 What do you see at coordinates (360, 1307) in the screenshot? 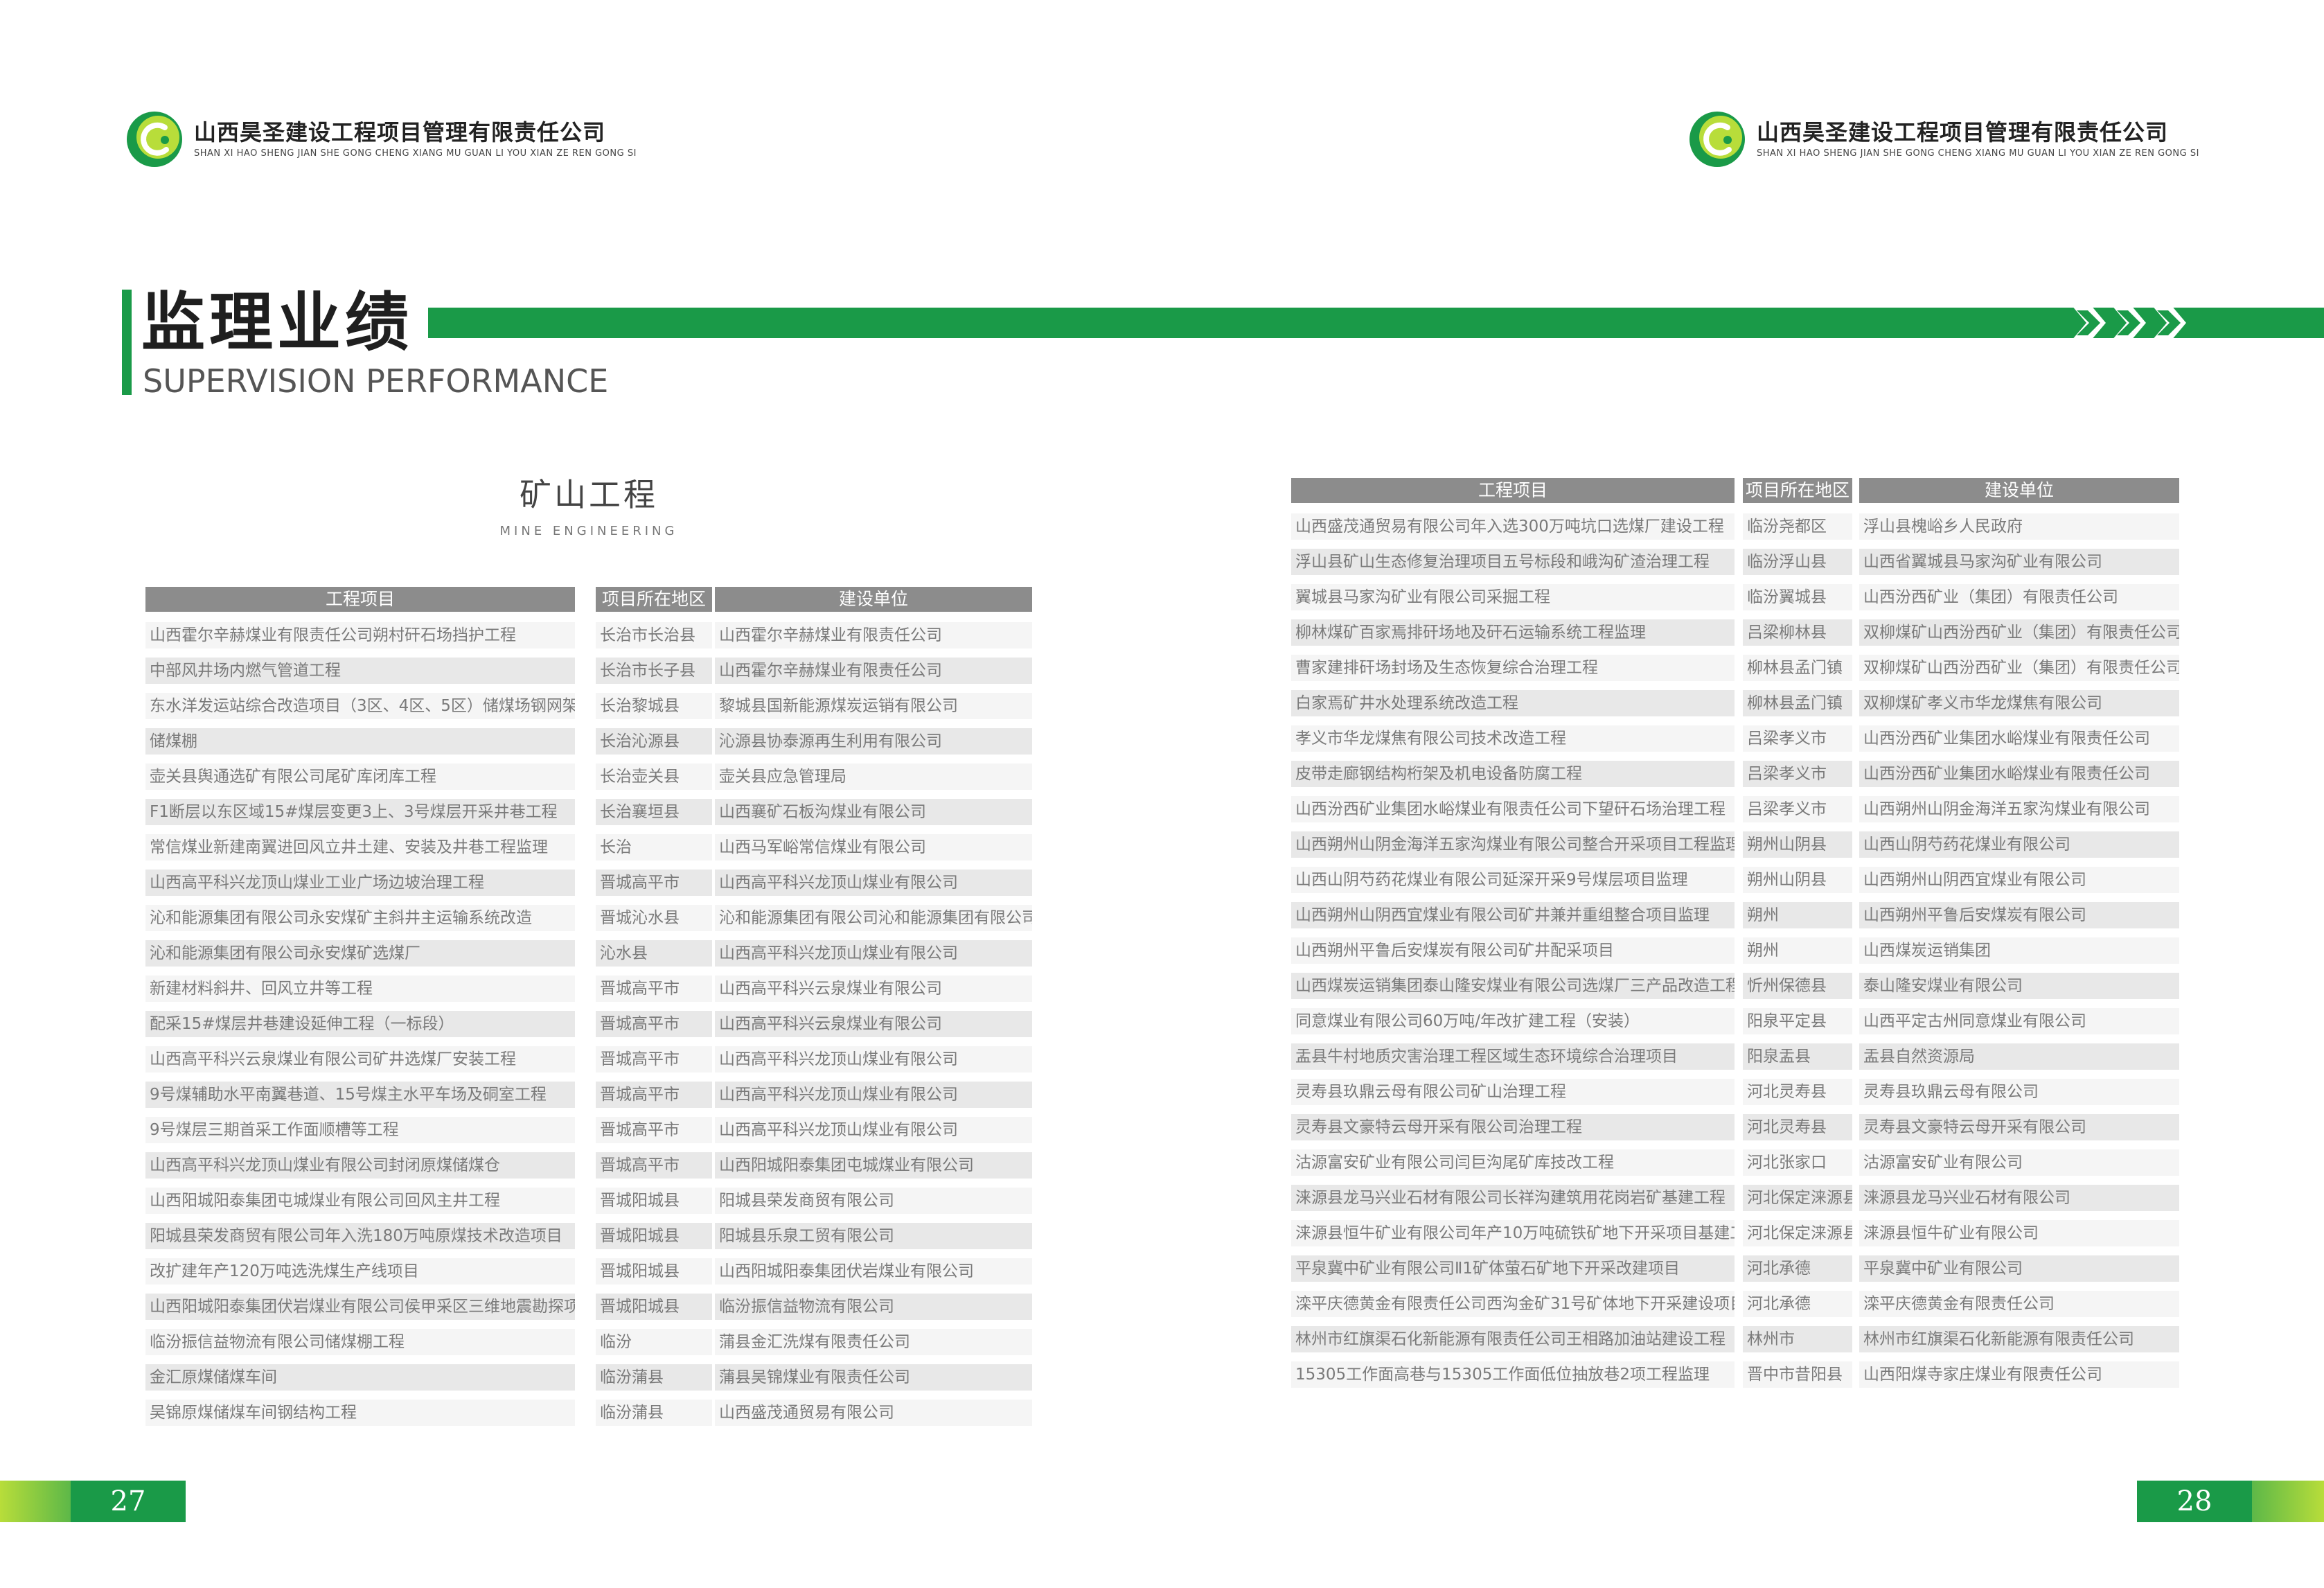
I see `project-cell: 山西阳城阳泰集团伏岩煤业有限公司侯甲采区三维地震勘探项目` at bounding box center [360, 1307].